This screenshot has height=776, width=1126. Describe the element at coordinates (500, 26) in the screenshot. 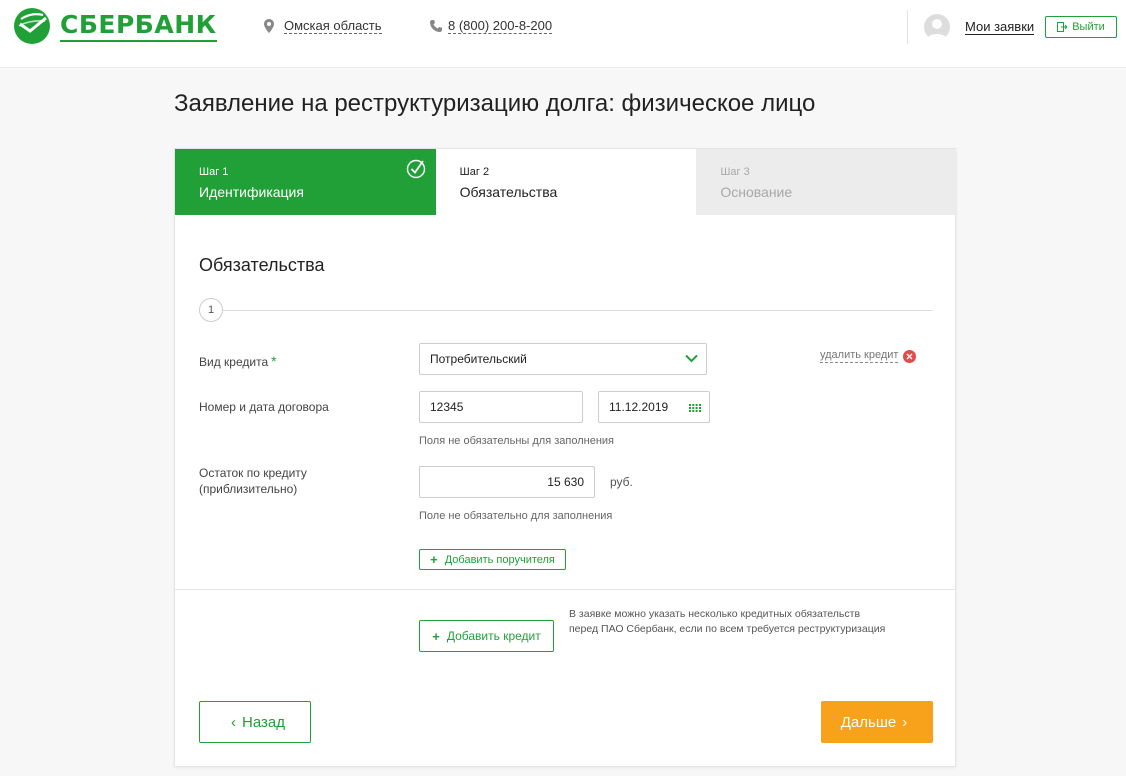

I see `phone-number: 8 (800) 200-8-200` at that location.